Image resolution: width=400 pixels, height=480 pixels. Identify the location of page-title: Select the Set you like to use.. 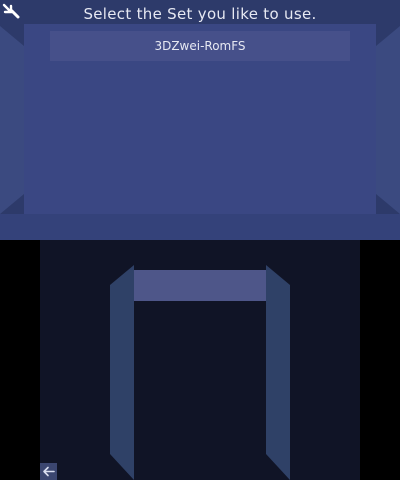
(200, 14).